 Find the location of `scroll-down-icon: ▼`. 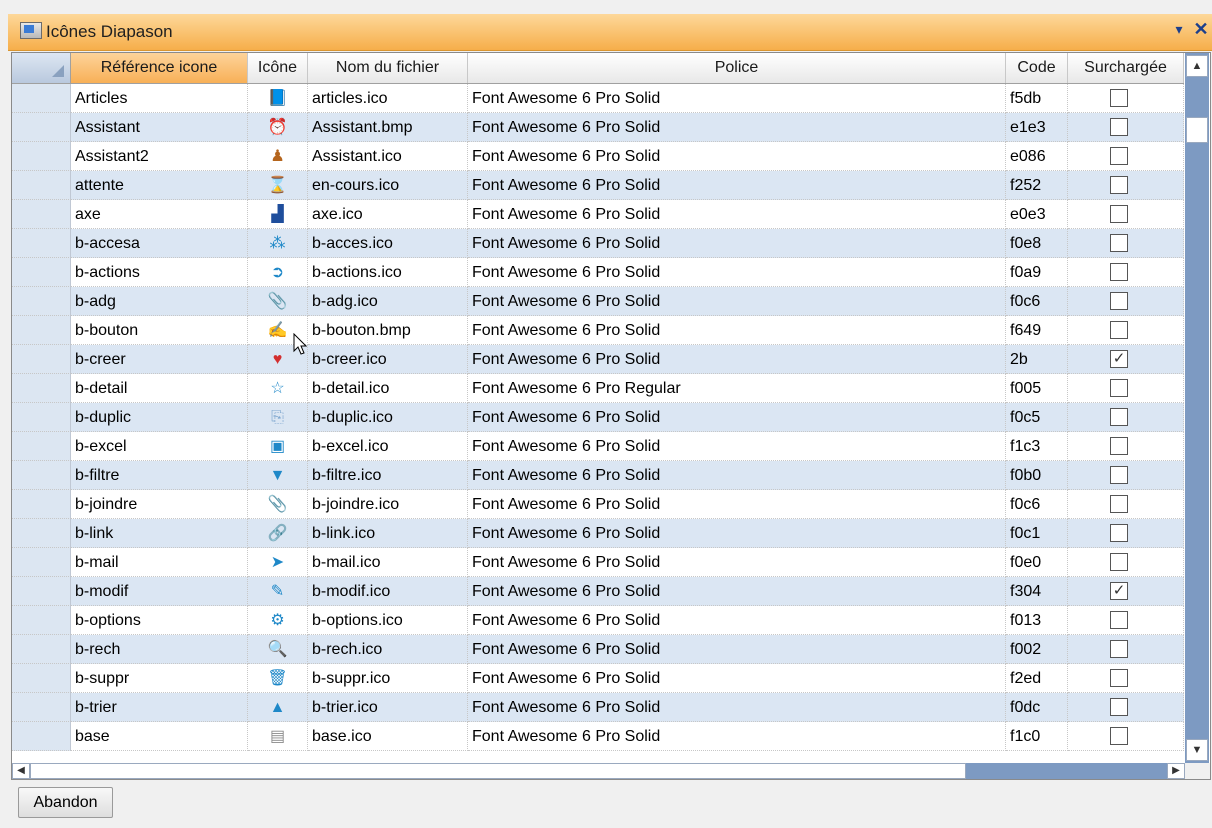

scroll-down-icon: ▼ is located at coordinates (1197, 750).